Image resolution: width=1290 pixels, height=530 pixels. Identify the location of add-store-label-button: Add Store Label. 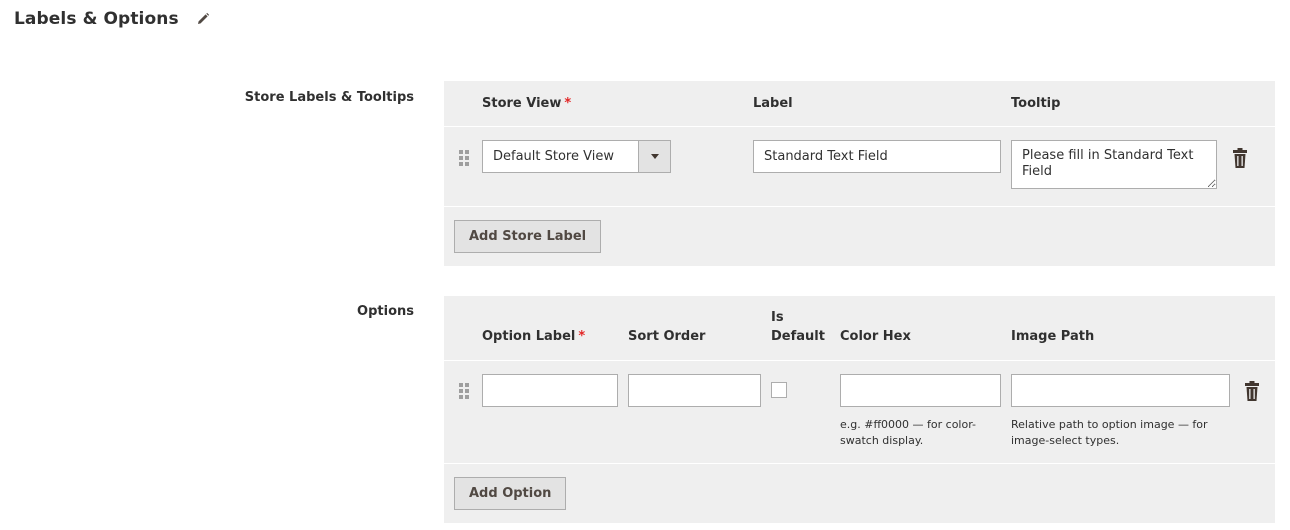
(528, 236).